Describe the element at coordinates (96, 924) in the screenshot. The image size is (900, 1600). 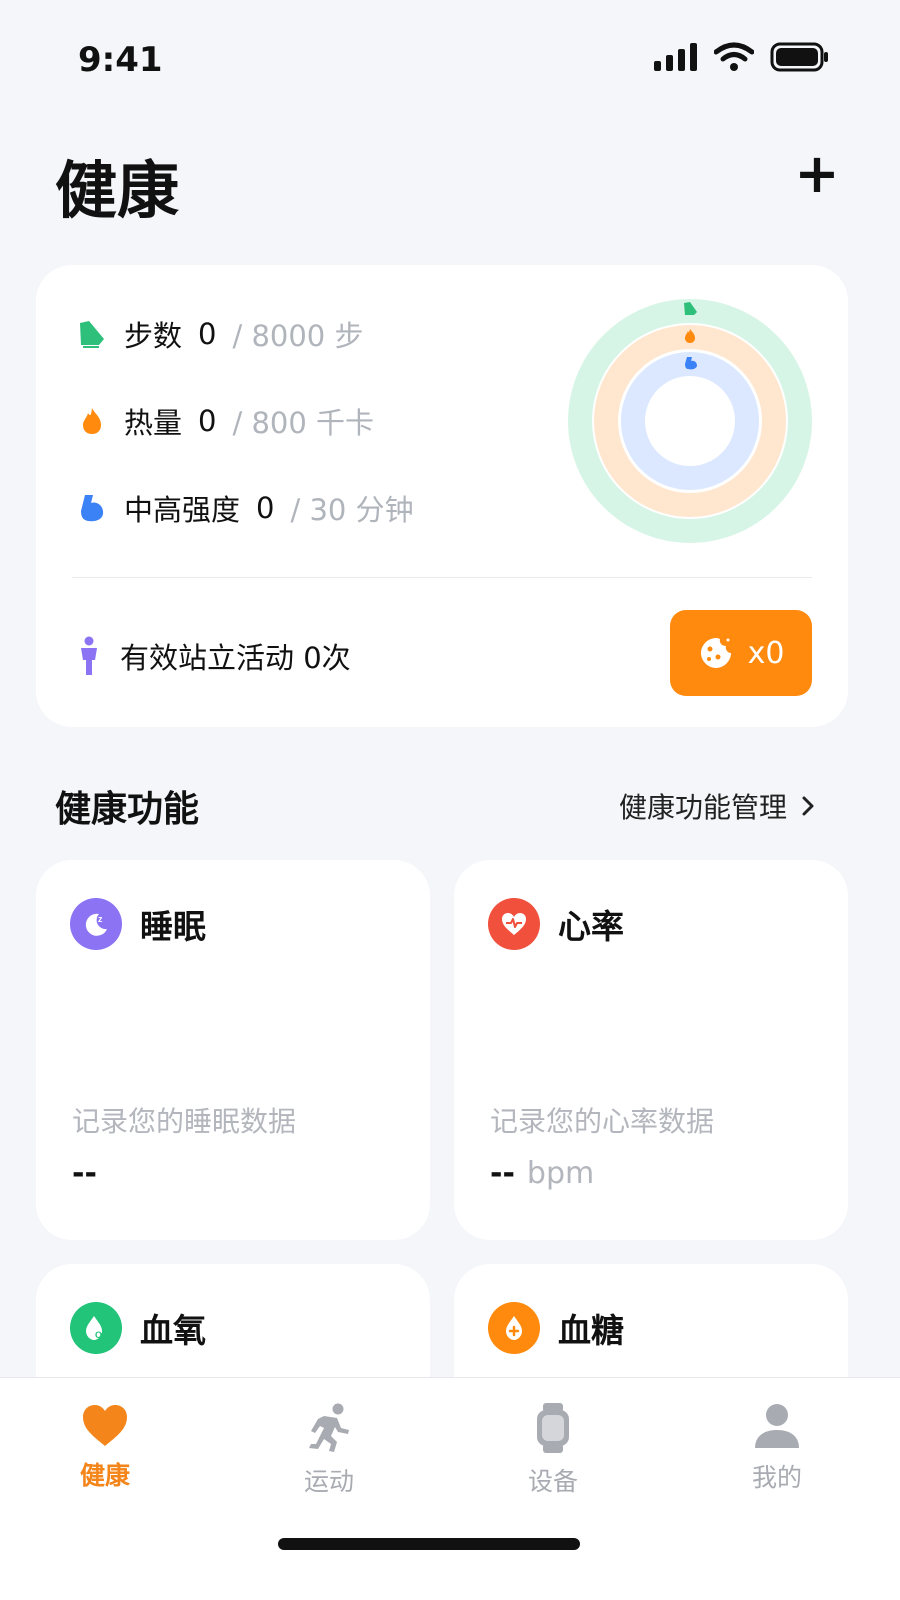
I see `sleep-icon: z` at that location.